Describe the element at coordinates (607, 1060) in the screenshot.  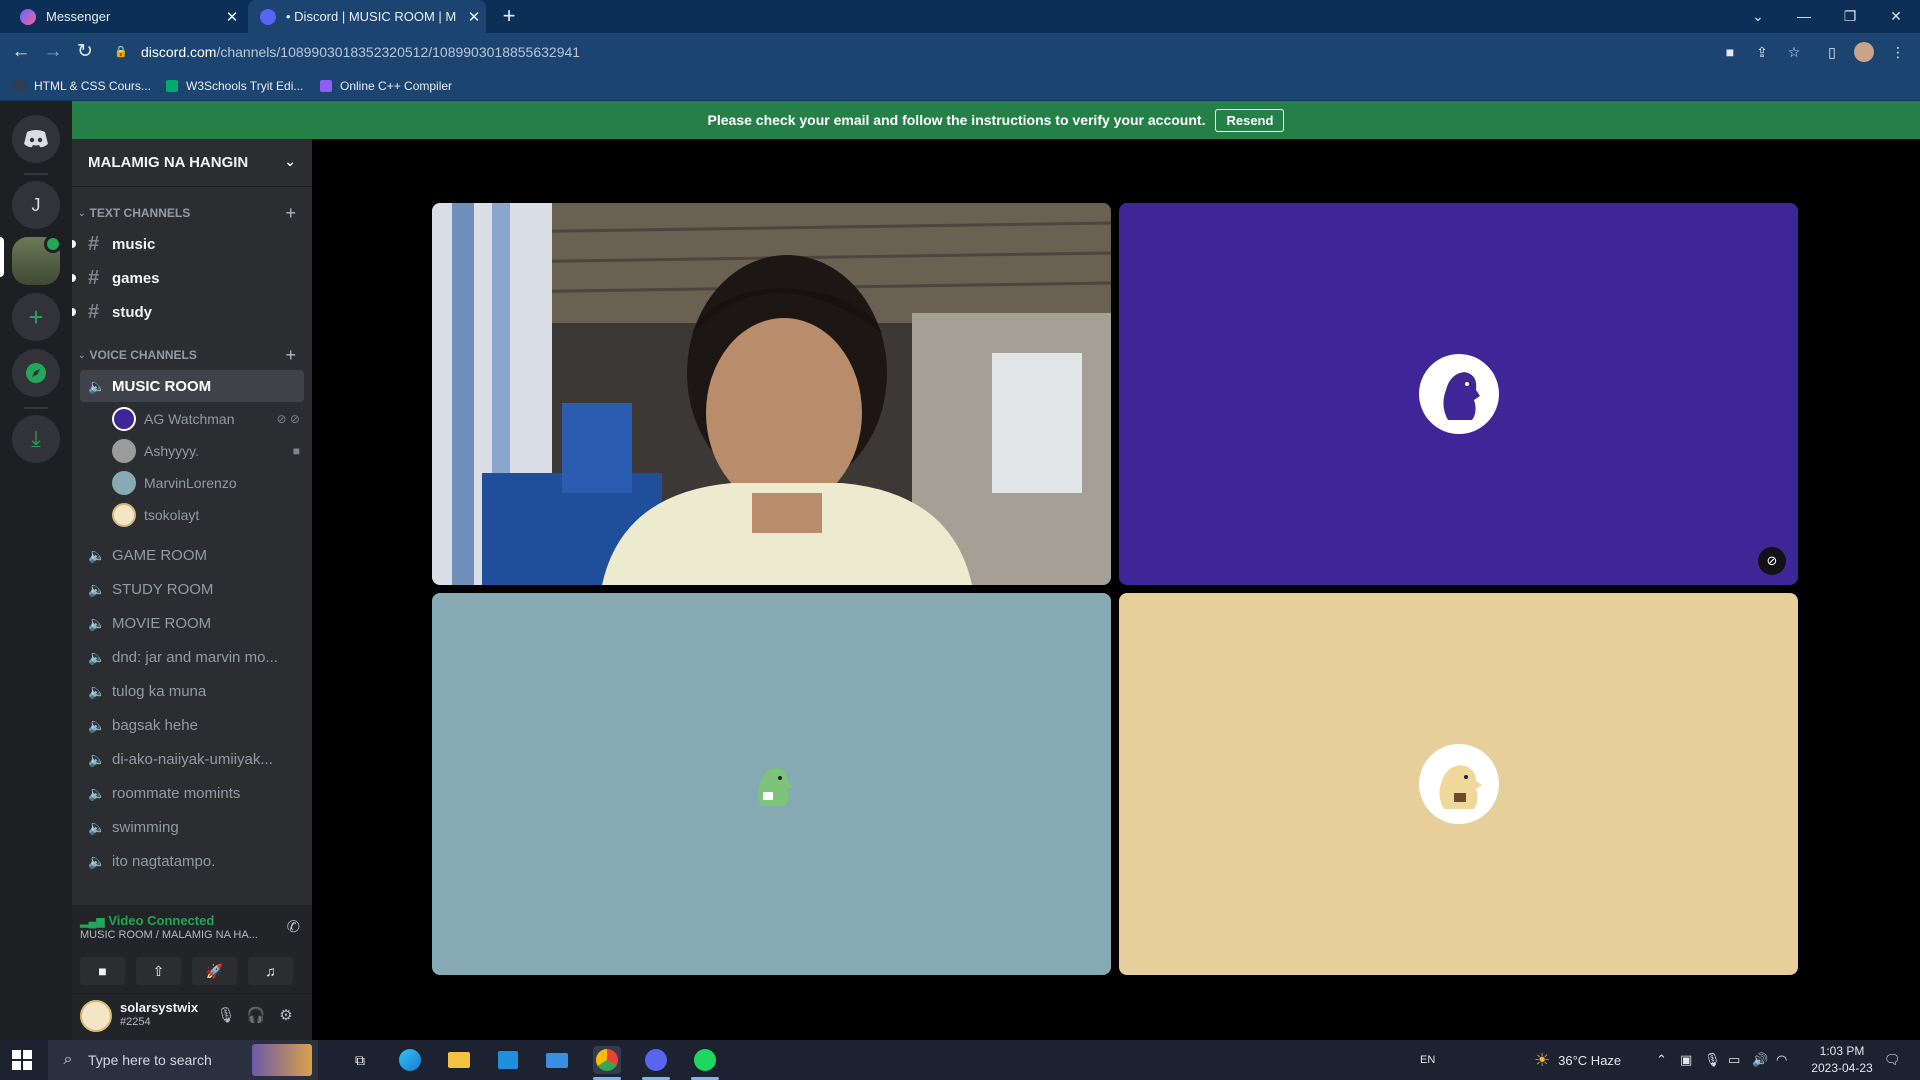
I see `chrome-icon` at that location.